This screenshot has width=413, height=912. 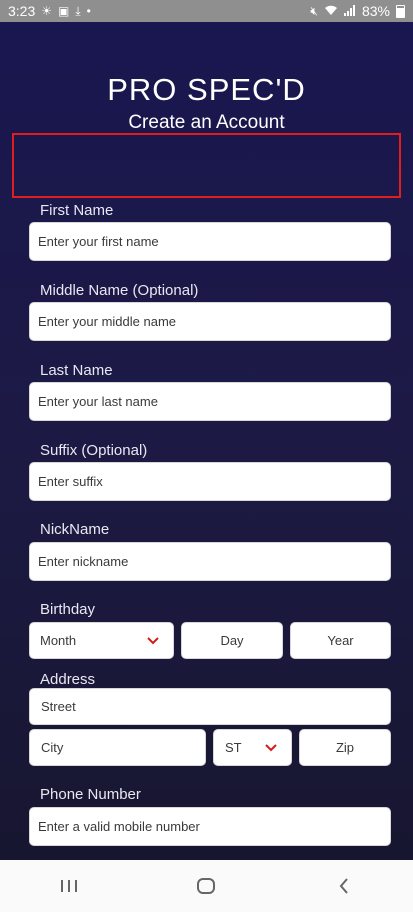 What do you see at coordinates (210, 401) in the screenshot?
I see `last-name-field: Enter your last name` at bounding box center [210, 401].